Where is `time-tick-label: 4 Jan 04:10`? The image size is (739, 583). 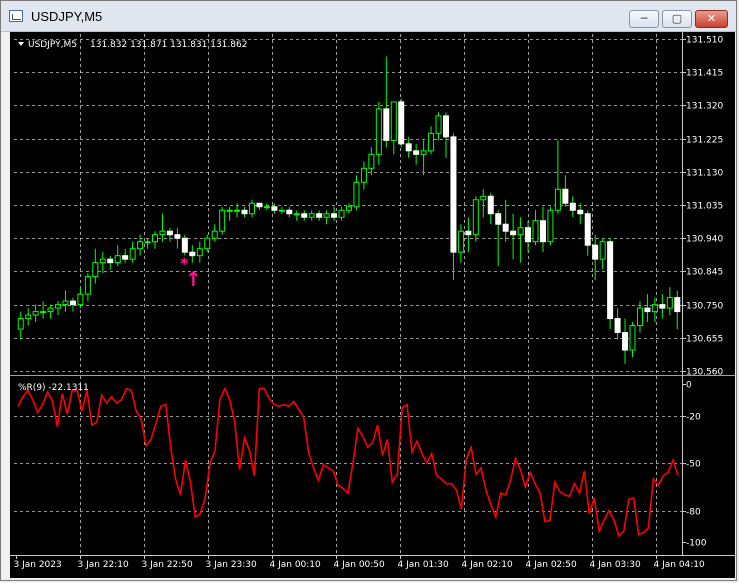 time-tick-label: 4 Jan 04:10 is located at coordinates (680, 565).